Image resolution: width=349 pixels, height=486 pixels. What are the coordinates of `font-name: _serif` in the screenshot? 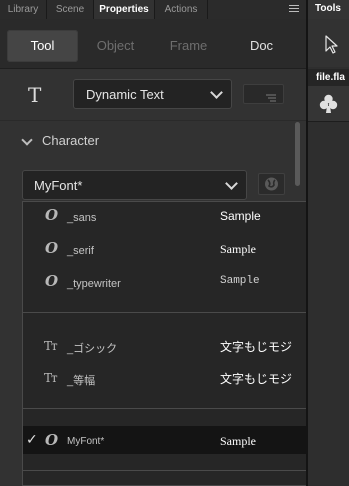 It's located at (80, 251).